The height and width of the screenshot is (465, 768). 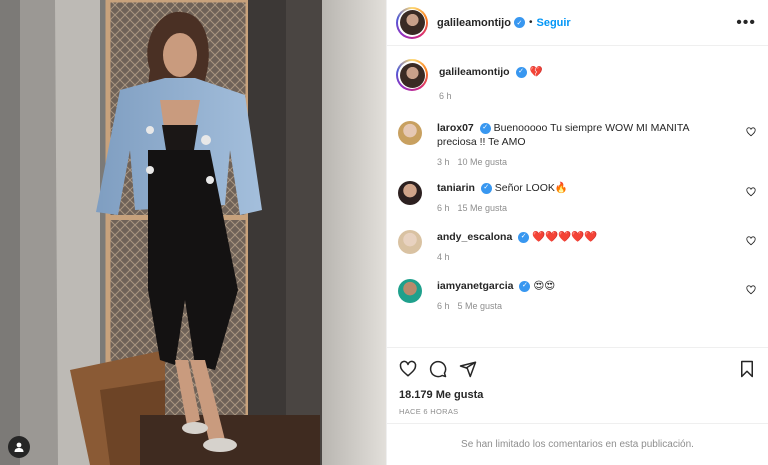 I want to click on comment-item: iamyanetgarcia ✓ 😍😍 6 h 5 Me gusta, so click(x=576, y=295).